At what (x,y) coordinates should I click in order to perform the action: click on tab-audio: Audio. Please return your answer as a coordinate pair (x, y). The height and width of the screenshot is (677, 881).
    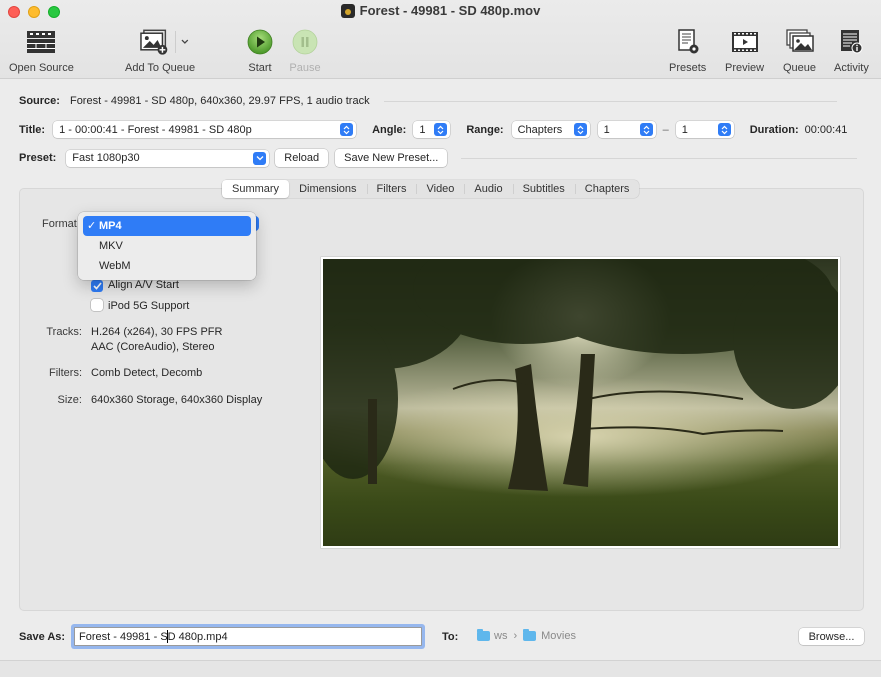
    Looking at the image, I should click on (488, 189).